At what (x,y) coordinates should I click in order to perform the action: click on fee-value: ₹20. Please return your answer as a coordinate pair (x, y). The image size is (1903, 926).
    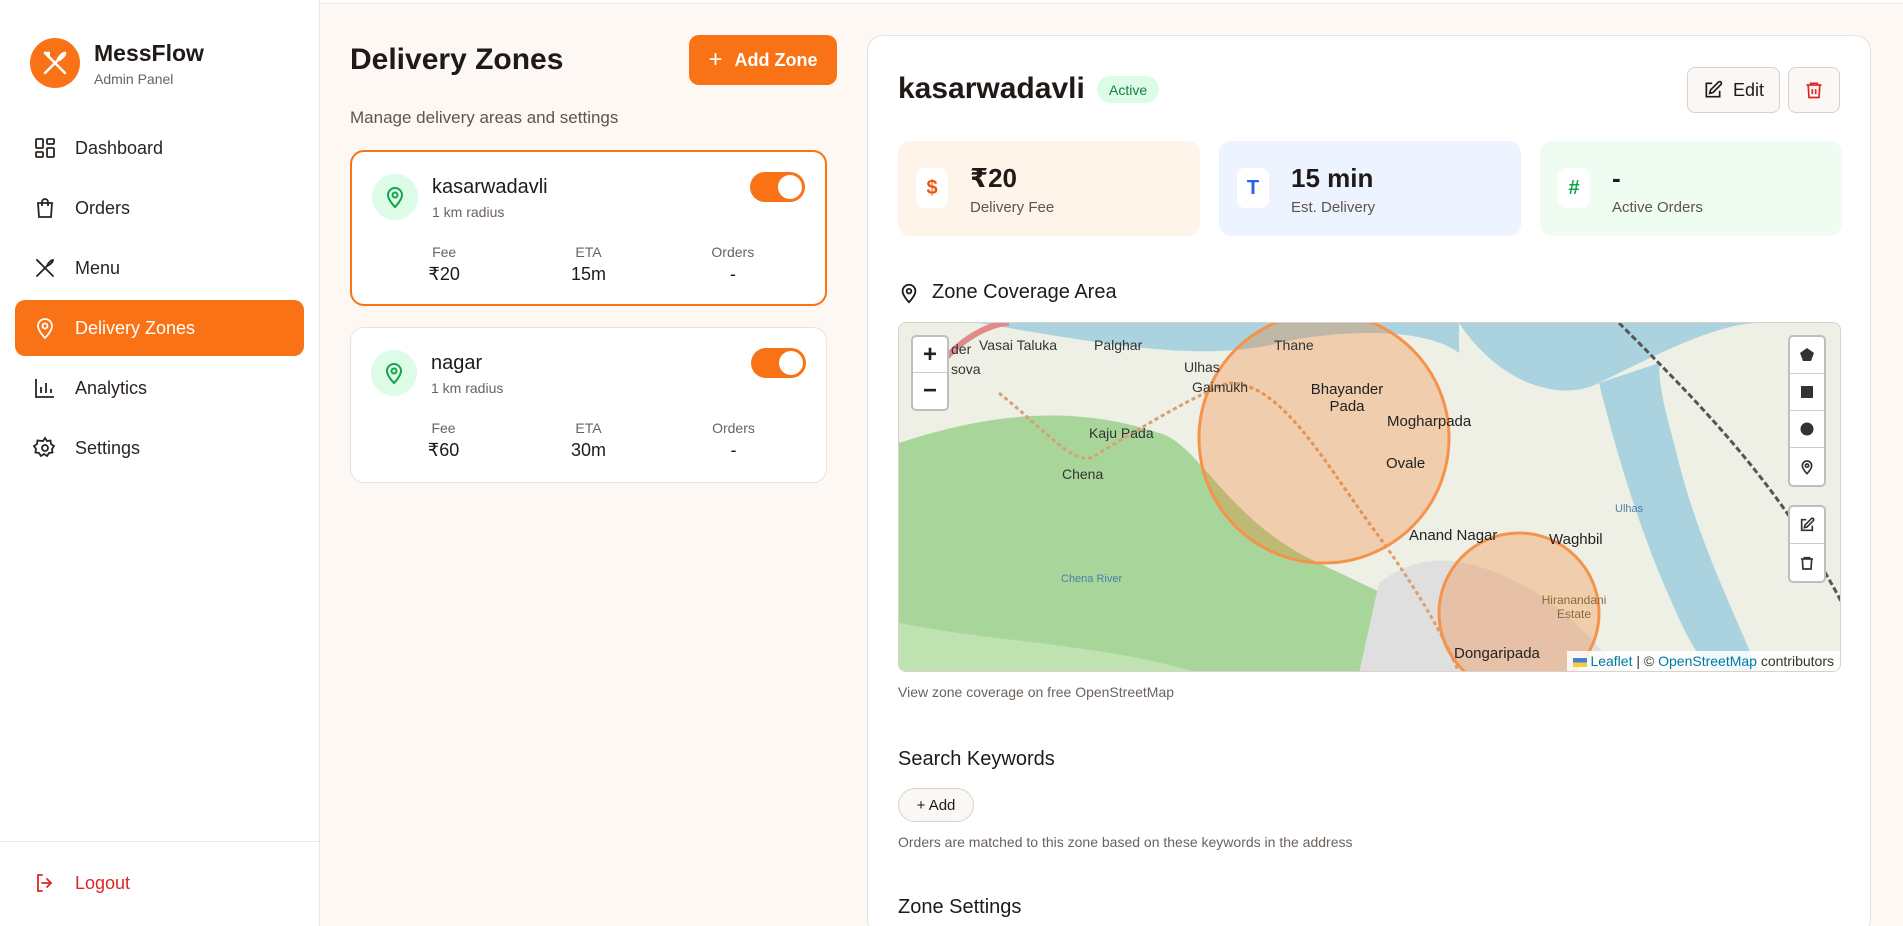
    Looking at the image, I should click on (444, 274).